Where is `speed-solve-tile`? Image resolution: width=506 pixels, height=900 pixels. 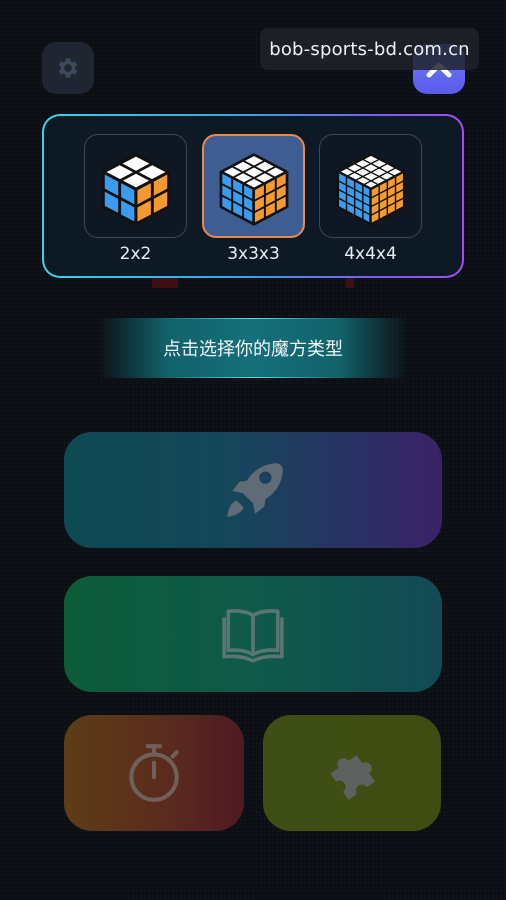 speed-solve-tile is located at coordinates (253, 490).